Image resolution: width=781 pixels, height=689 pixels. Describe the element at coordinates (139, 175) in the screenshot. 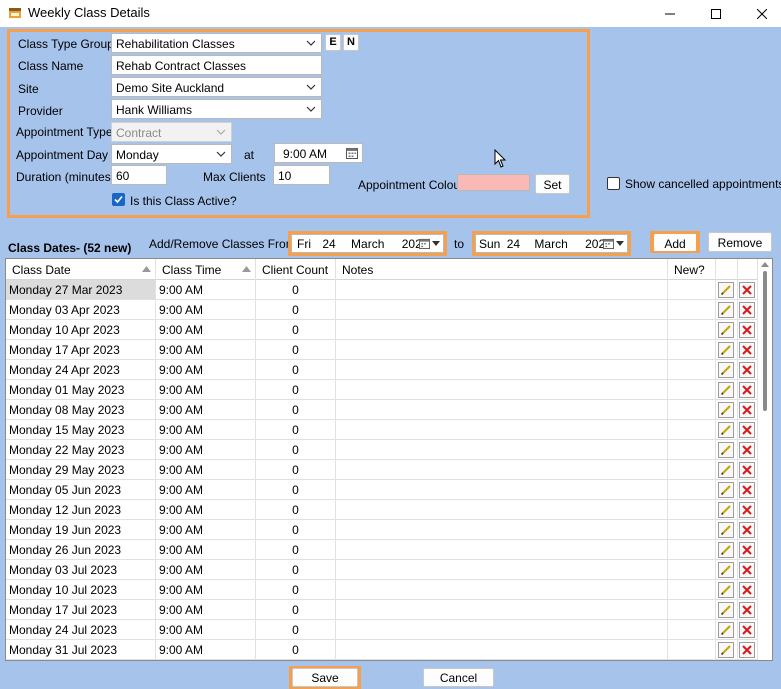

I see `duration-input: 60` at that location.